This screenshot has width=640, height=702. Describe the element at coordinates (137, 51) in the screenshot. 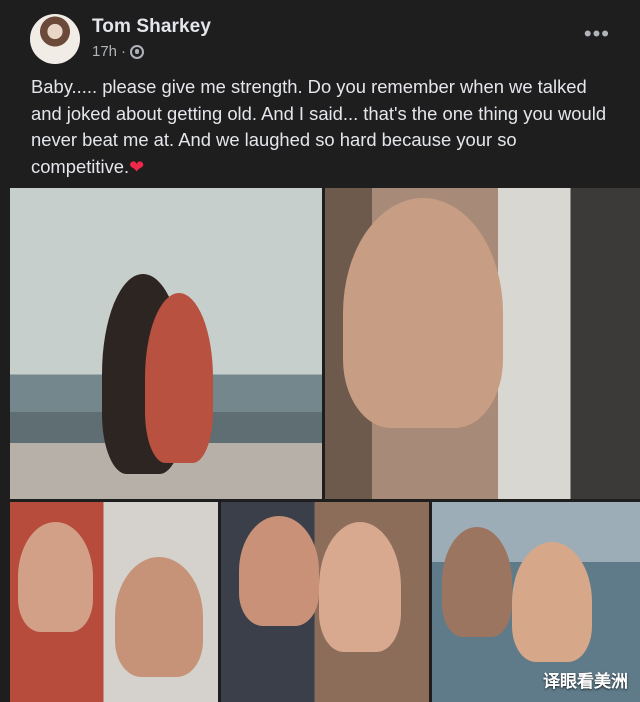

I see `globe-icon` at that location.